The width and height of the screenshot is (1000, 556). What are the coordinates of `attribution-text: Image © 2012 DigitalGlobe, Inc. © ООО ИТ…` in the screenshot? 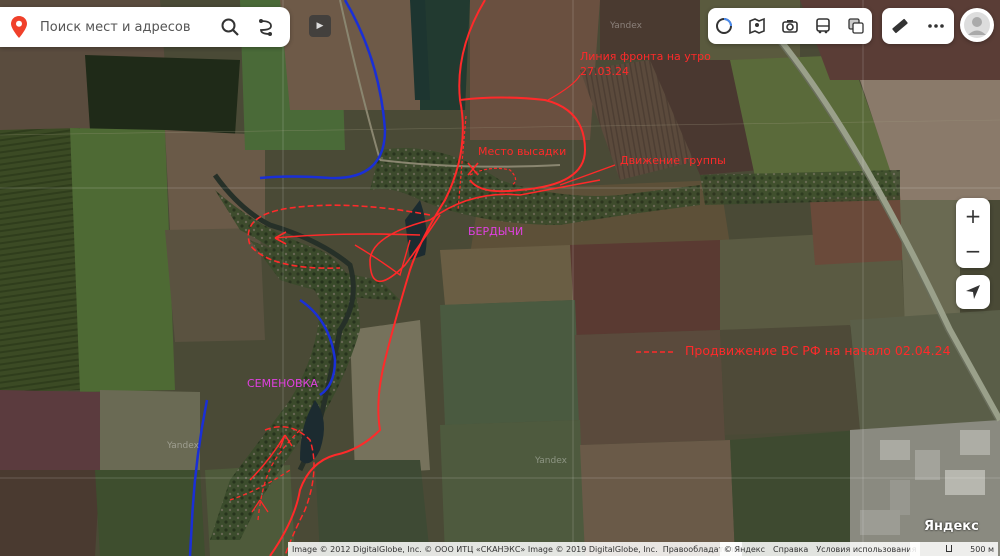 It's located at (475, 549).